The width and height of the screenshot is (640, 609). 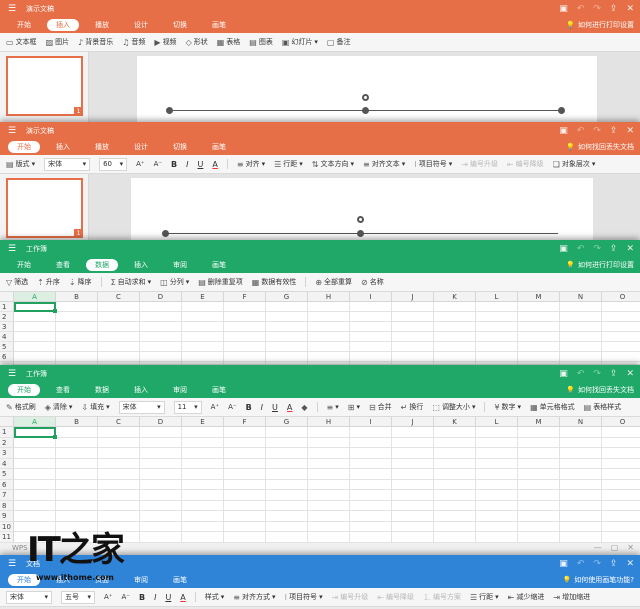 What do you see at coordinates (333, 282) in the screenshot?
I see `recalculate-button: ⊕ 全部重算` at bounding box center [333, 282].